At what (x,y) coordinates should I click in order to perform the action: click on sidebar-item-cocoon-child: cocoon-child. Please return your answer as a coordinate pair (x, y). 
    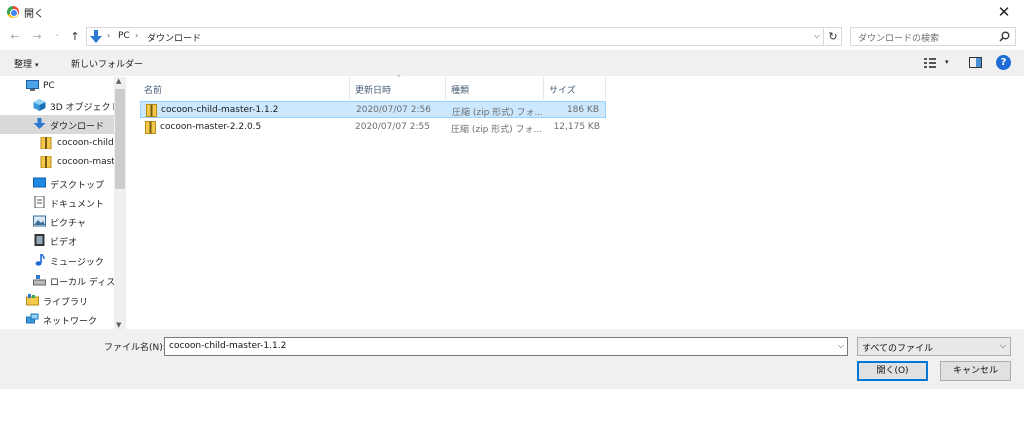
    Looking at the image, I should click on (57, 143).